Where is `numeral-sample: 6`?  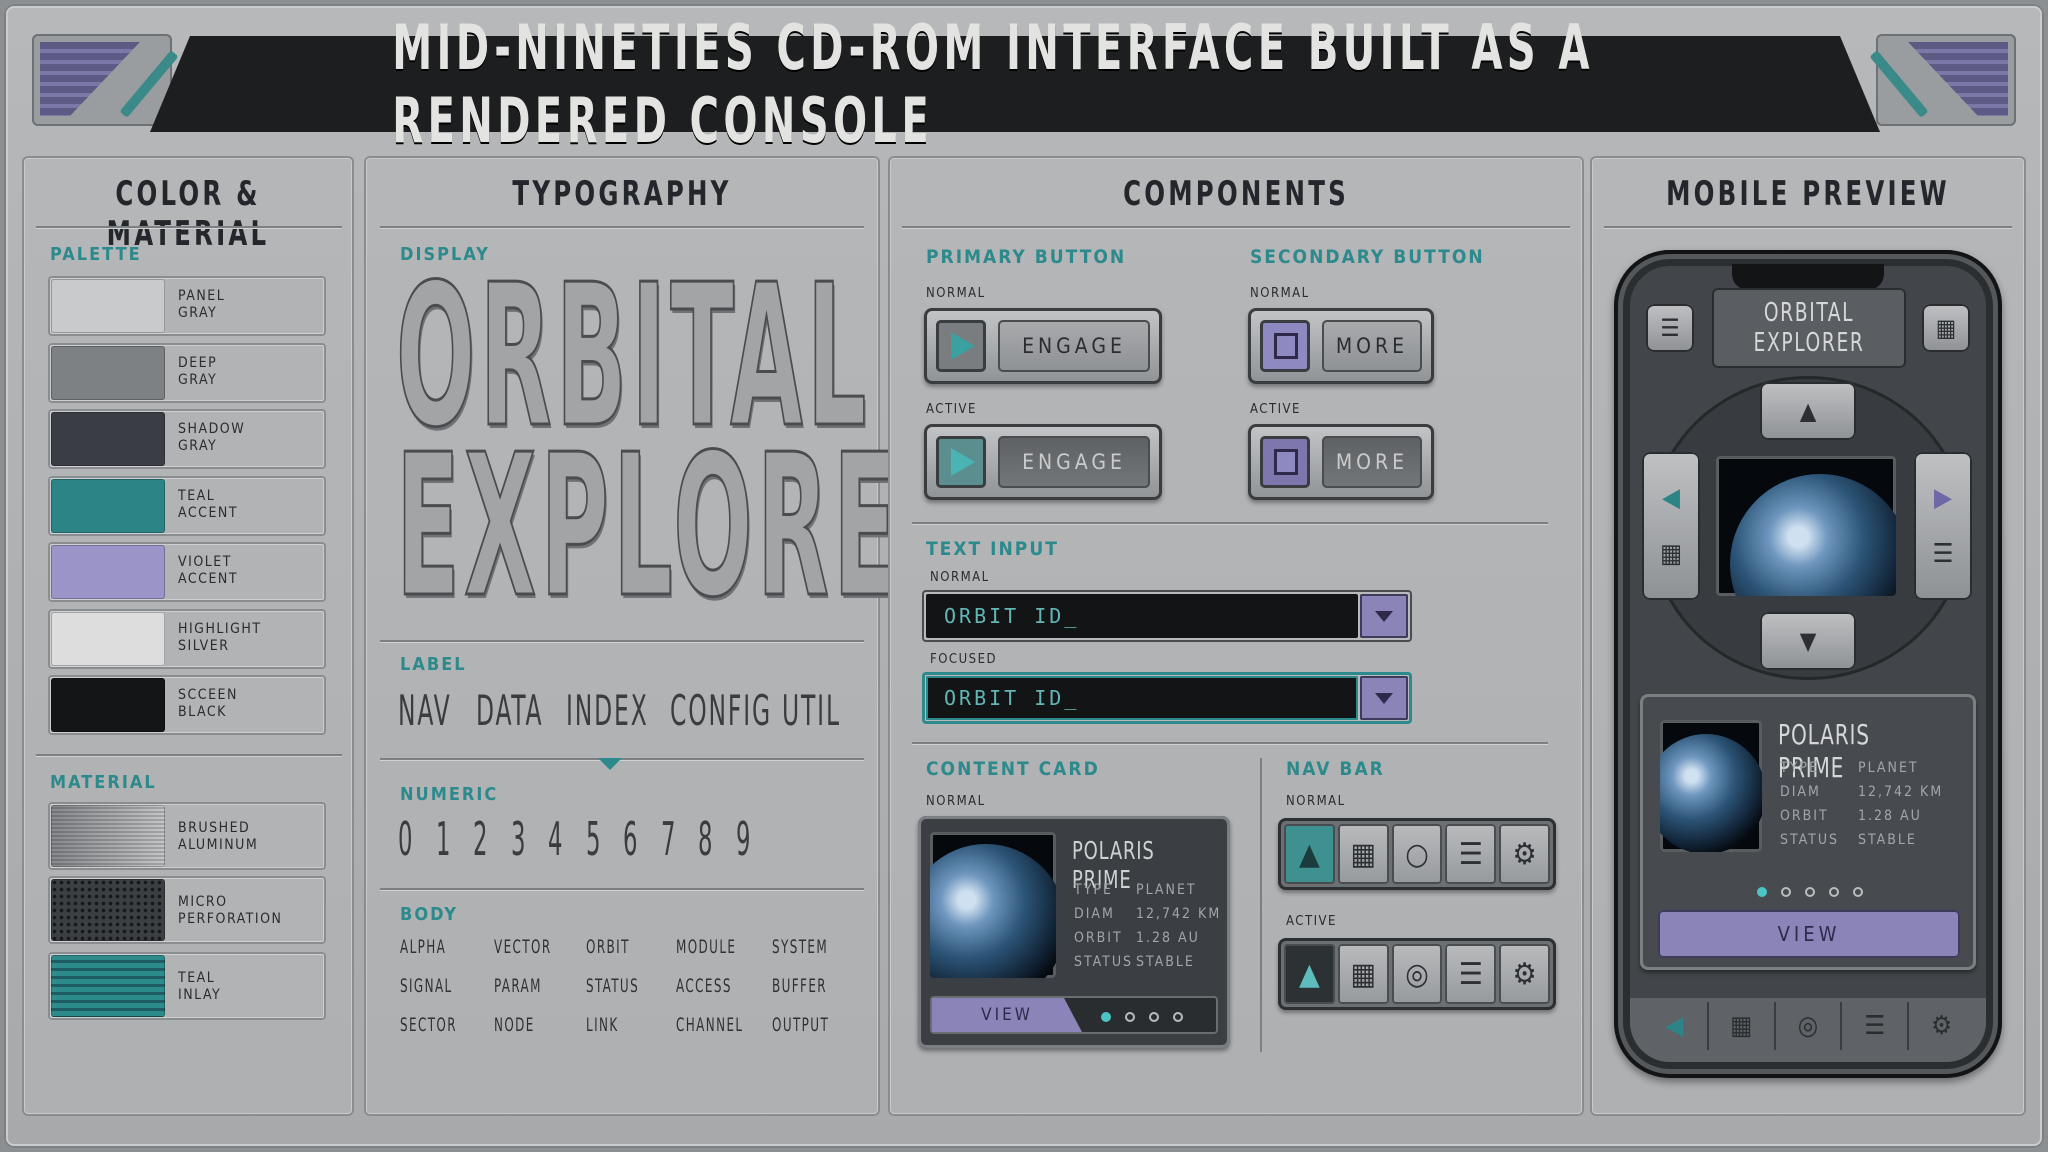 numeral-sample: 6 is located at coordinates (630, 839).